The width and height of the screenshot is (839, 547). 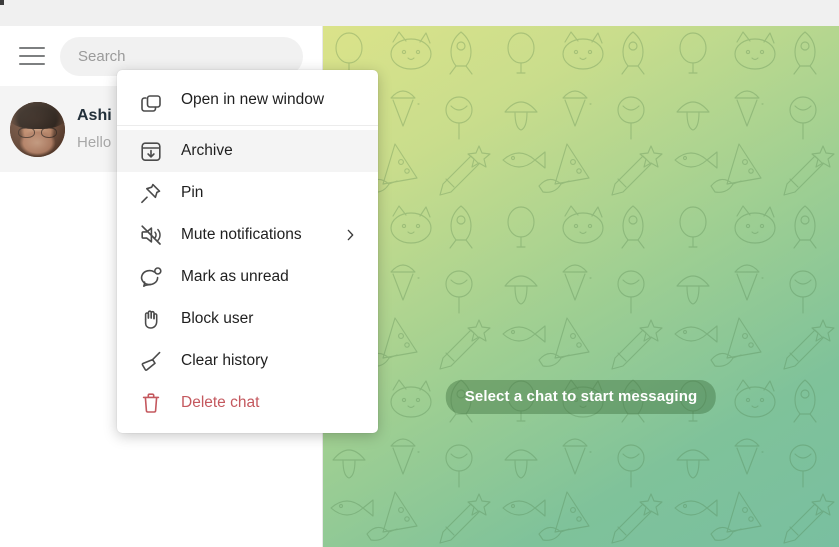 I want to click on mute-icon, so click(x=151, y=235).